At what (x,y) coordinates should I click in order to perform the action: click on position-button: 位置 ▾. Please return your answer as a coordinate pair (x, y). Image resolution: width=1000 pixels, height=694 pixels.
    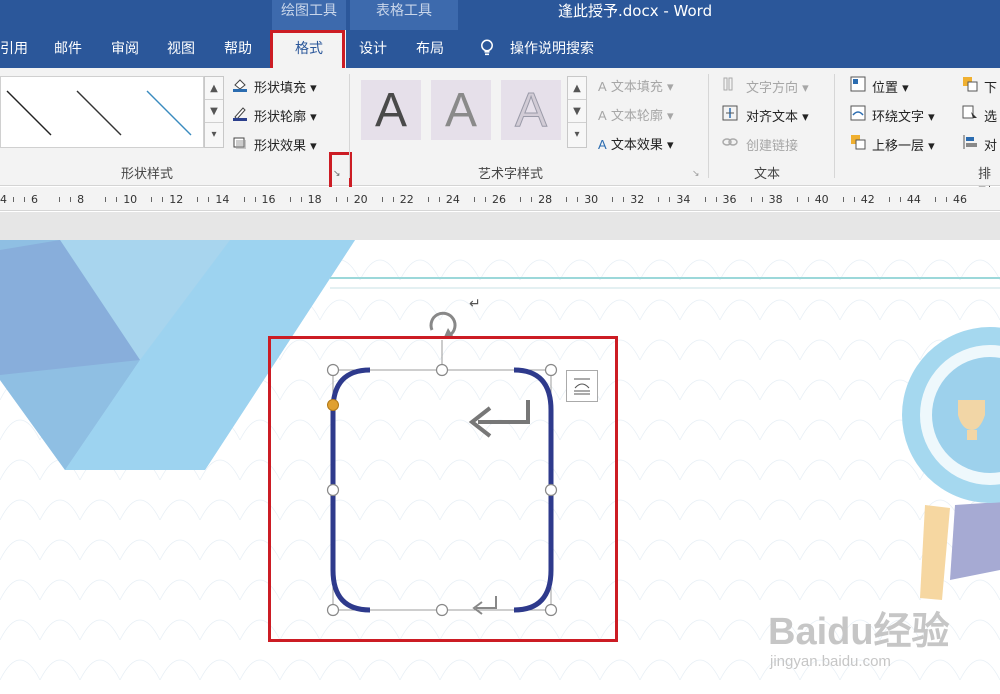
    Looking at the image, I should click on (890, 86).